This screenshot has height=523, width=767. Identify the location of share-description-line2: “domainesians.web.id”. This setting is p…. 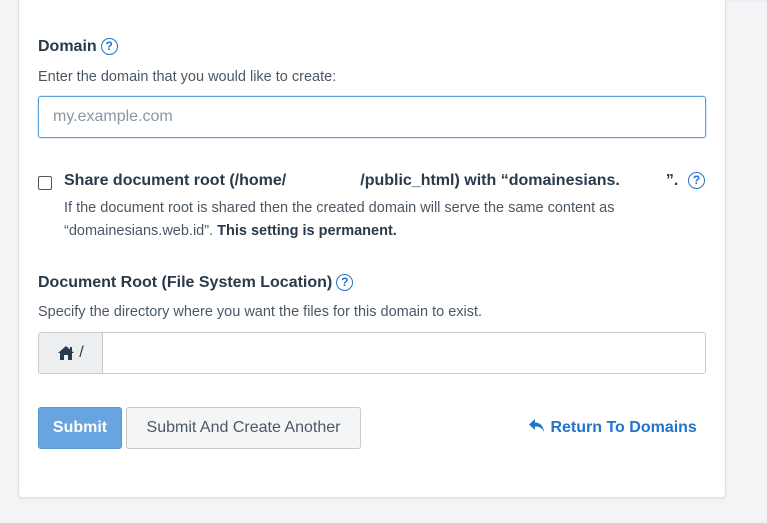
(230, 231).